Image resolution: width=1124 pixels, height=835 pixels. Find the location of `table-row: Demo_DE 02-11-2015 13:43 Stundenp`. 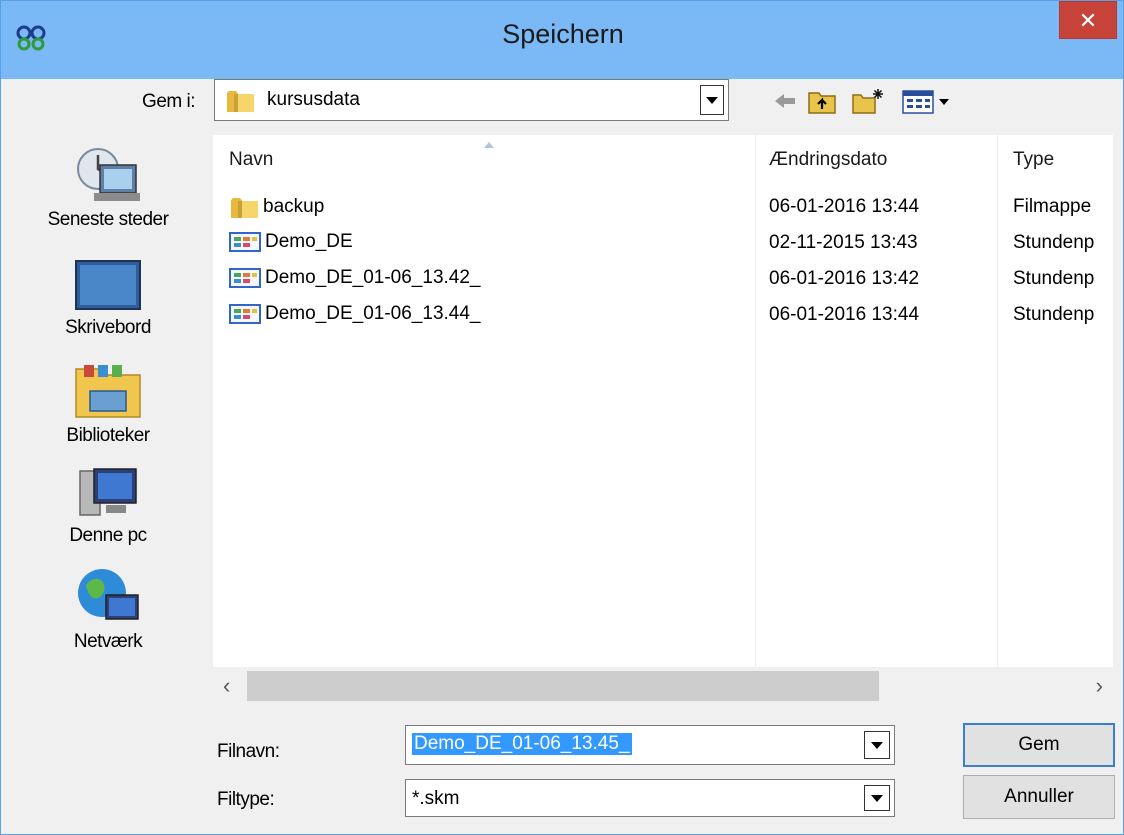

table-row: Demo_DE 02-11-2015 13:43 Stundenp is located at coordinates (663, 243).